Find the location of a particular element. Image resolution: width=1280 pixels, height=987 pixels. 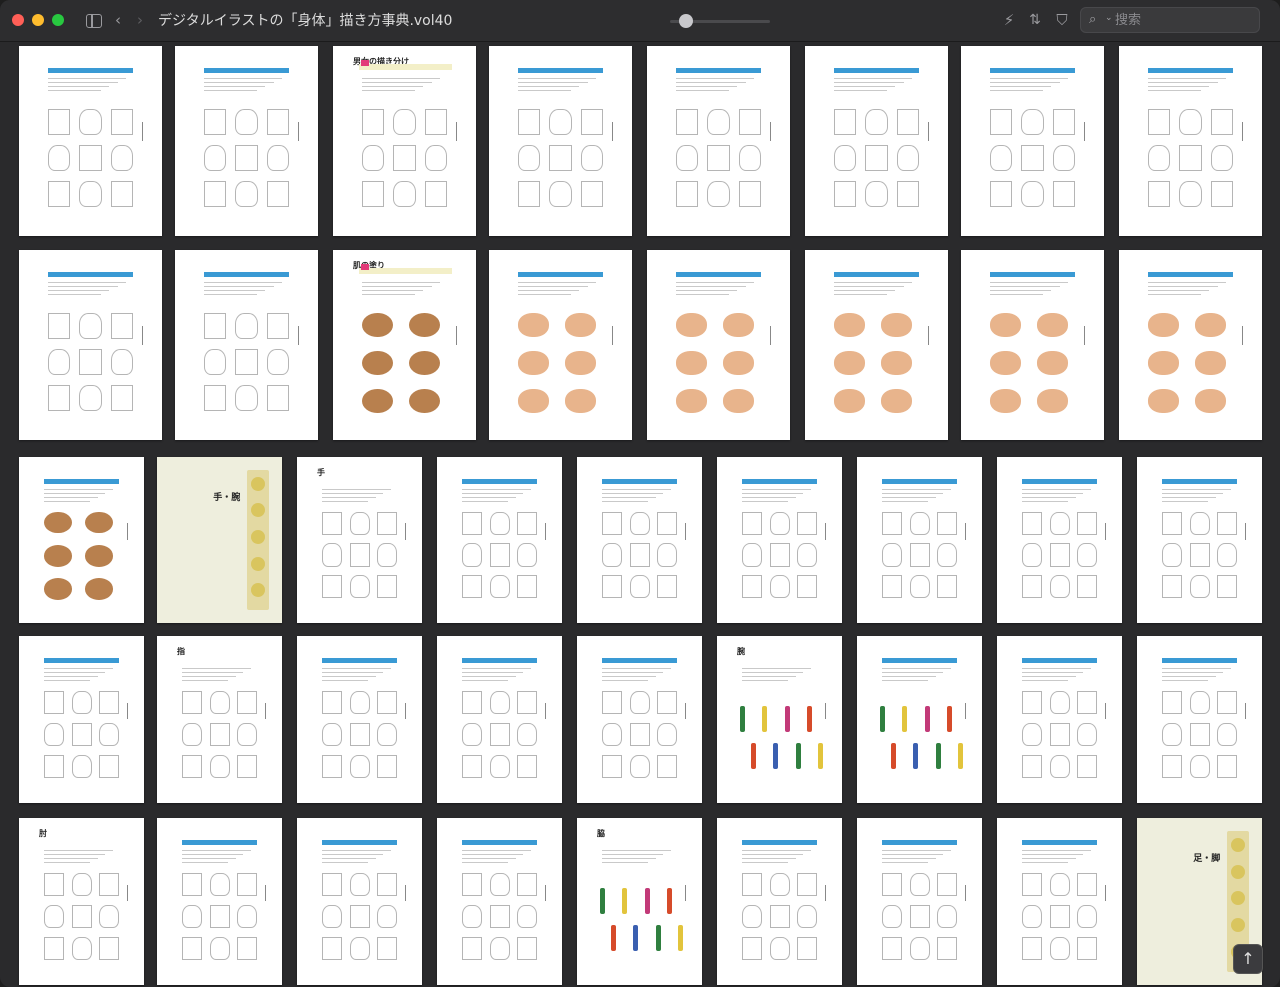

page-thumbnail-35: 肘 is located at coordinates (81, 901).